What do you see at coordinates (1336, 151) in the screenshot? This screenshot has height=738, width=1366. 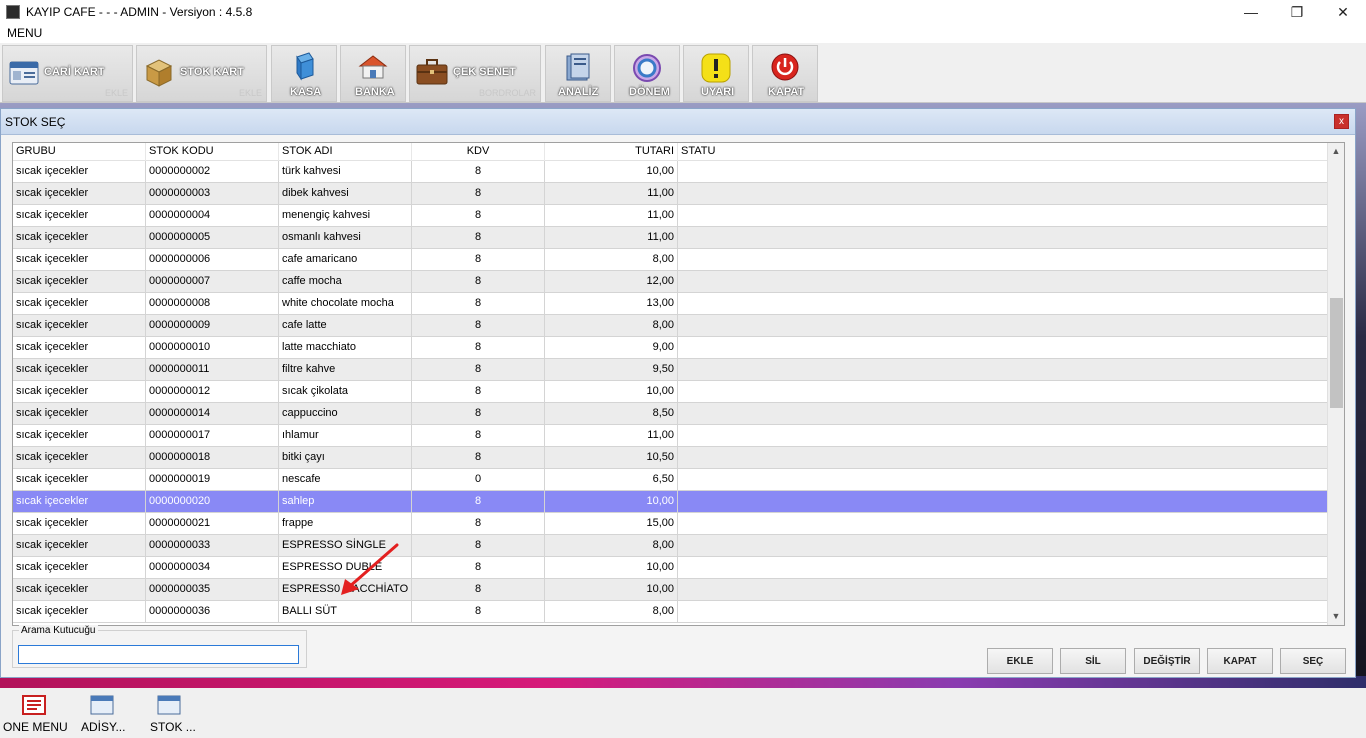 I see `scroll-up-icon: ▲` at bounding box center [1336, 151].